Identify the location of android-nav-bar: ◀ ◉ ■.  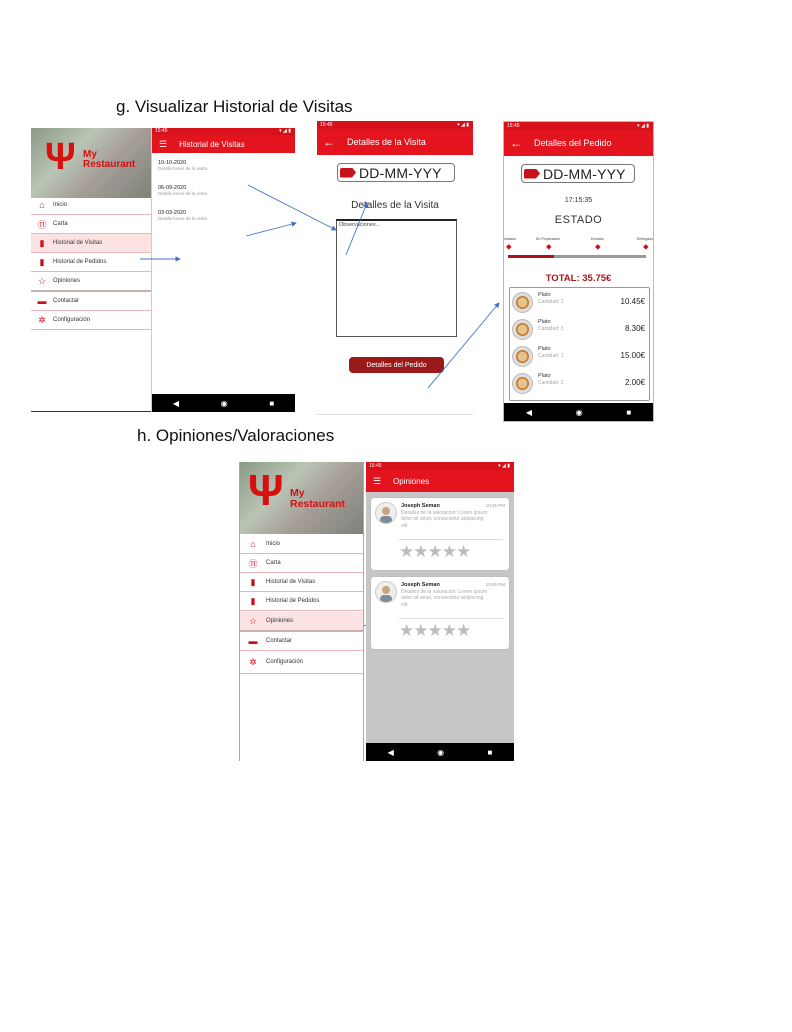
(440, 752).